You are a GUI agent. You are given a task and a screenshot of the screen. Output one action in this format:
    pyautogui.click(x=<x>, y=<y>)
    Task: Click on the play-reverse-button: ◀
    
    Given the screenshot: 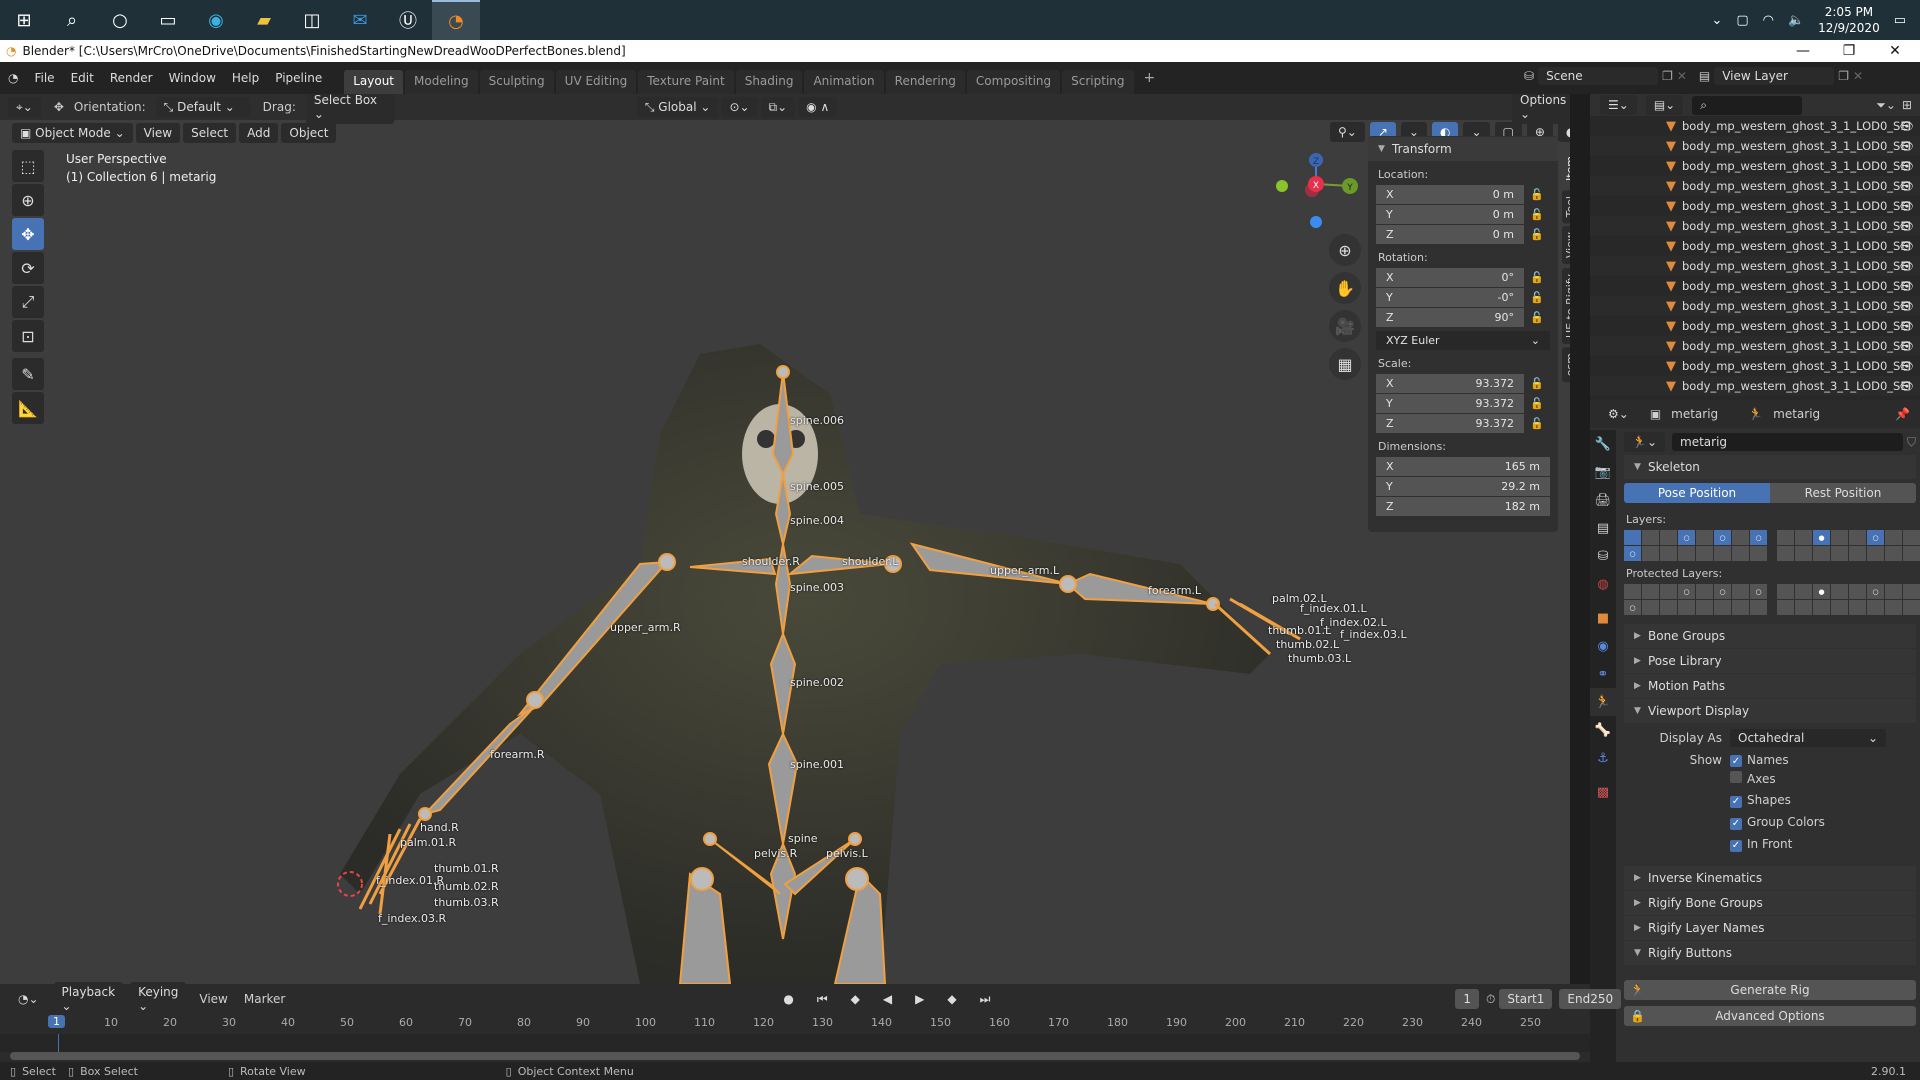 What is the action you would take?
    pyautogui.click(x=887, y=999)
    